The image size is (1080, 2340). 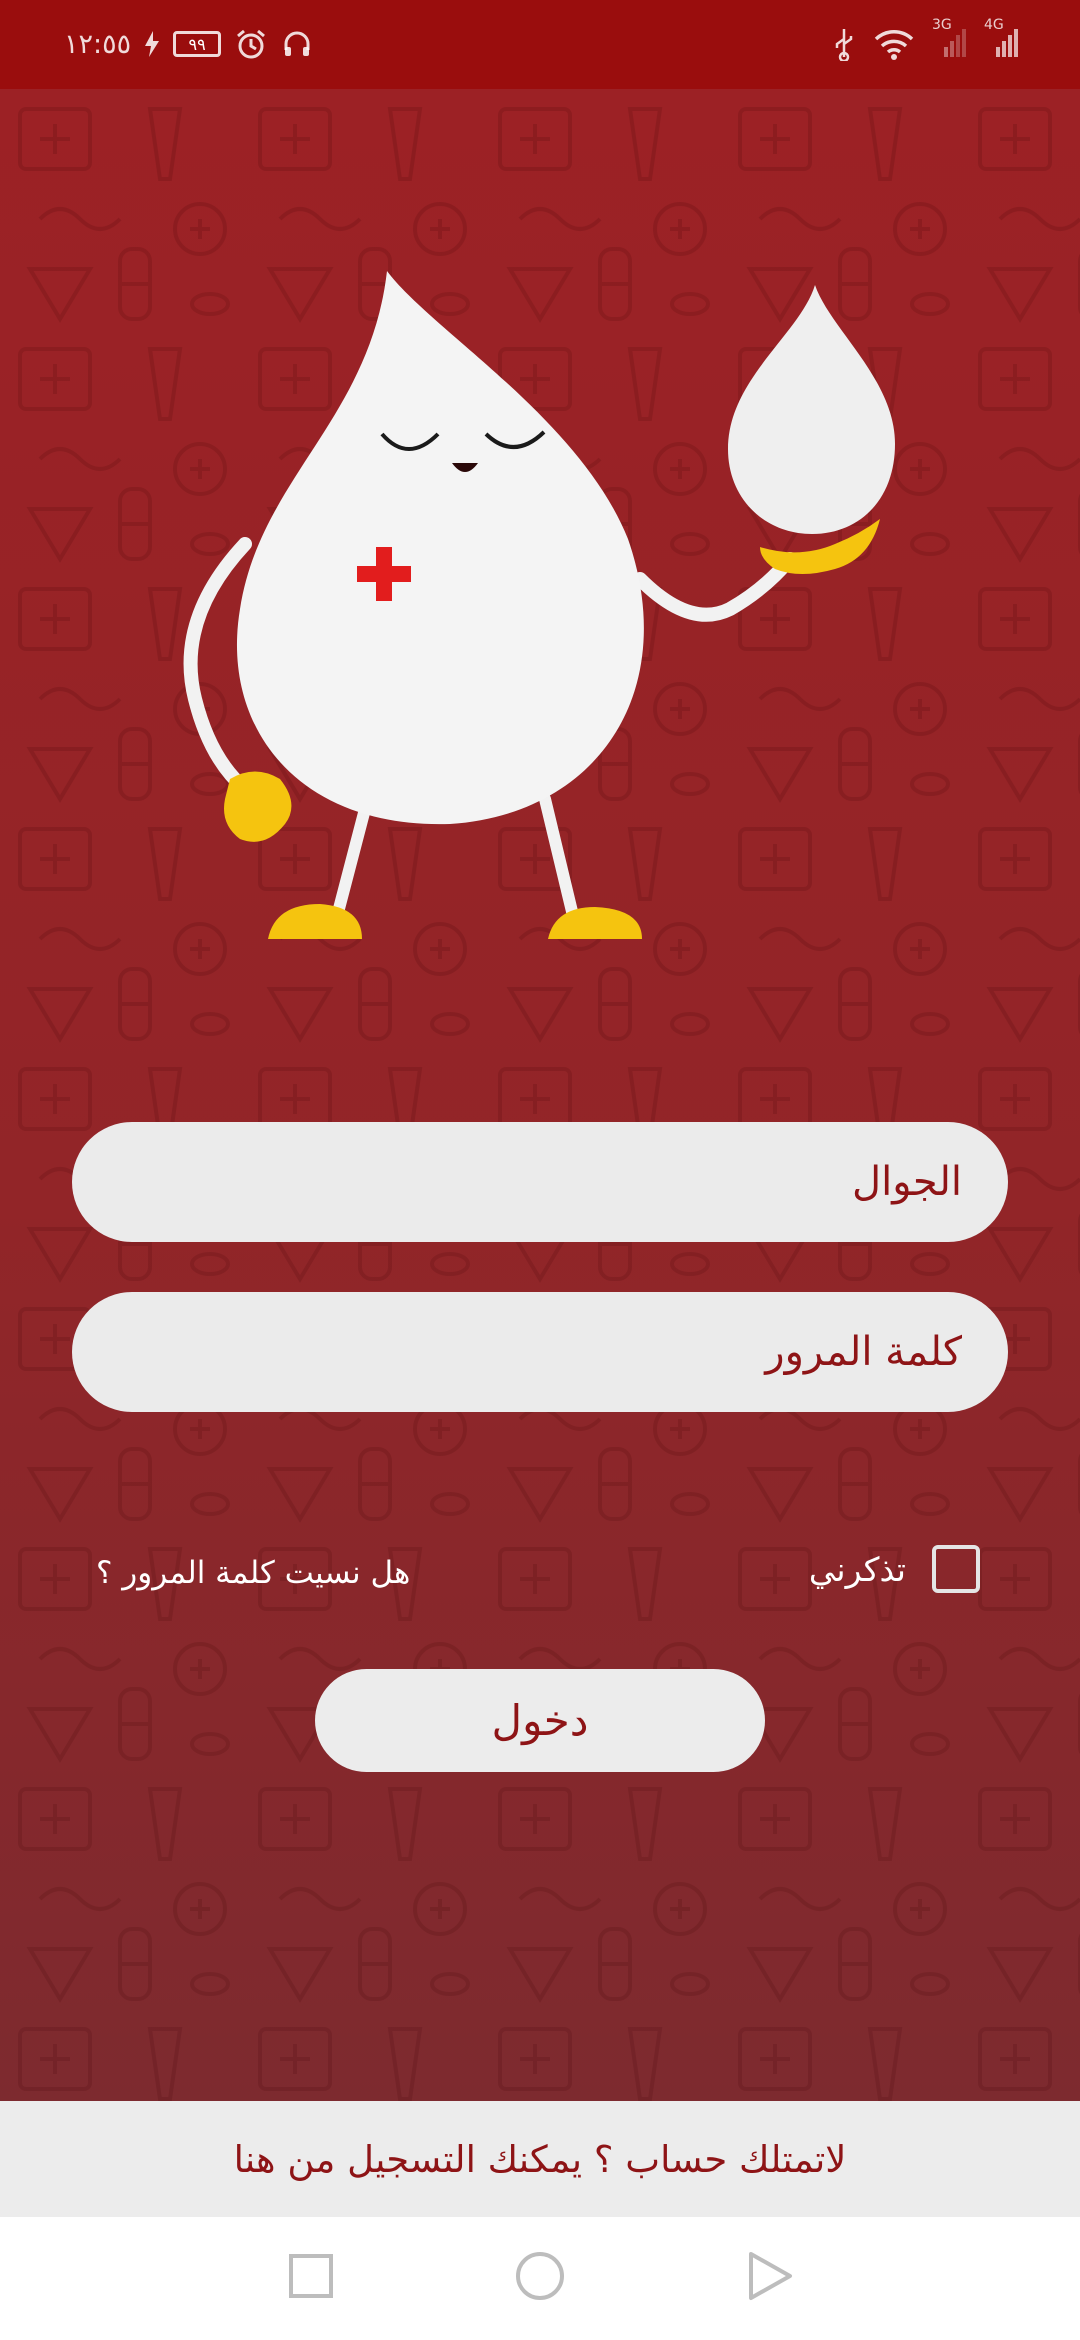 What do you see at coordinates (440, 548) in the screenshot?
I see `mascot-body` at bounding box center [440, 548].